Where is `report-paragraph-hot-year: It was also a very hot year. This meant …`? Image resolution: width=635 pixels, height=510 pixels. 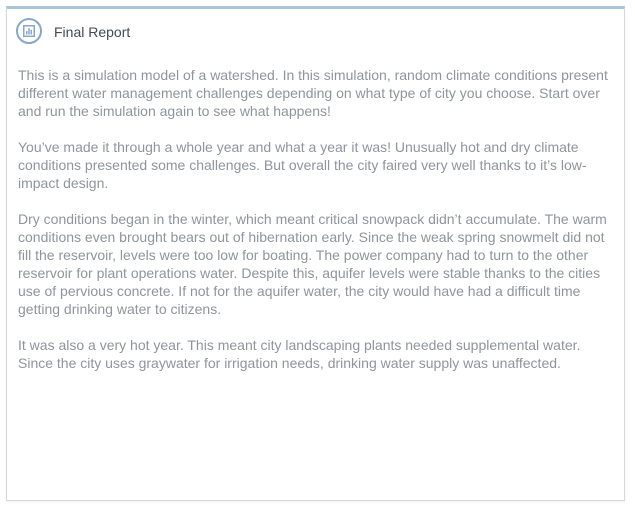 report-paragraph-hot-year: It was also a very hot year. This meant … is located at coordinates (299, 354).